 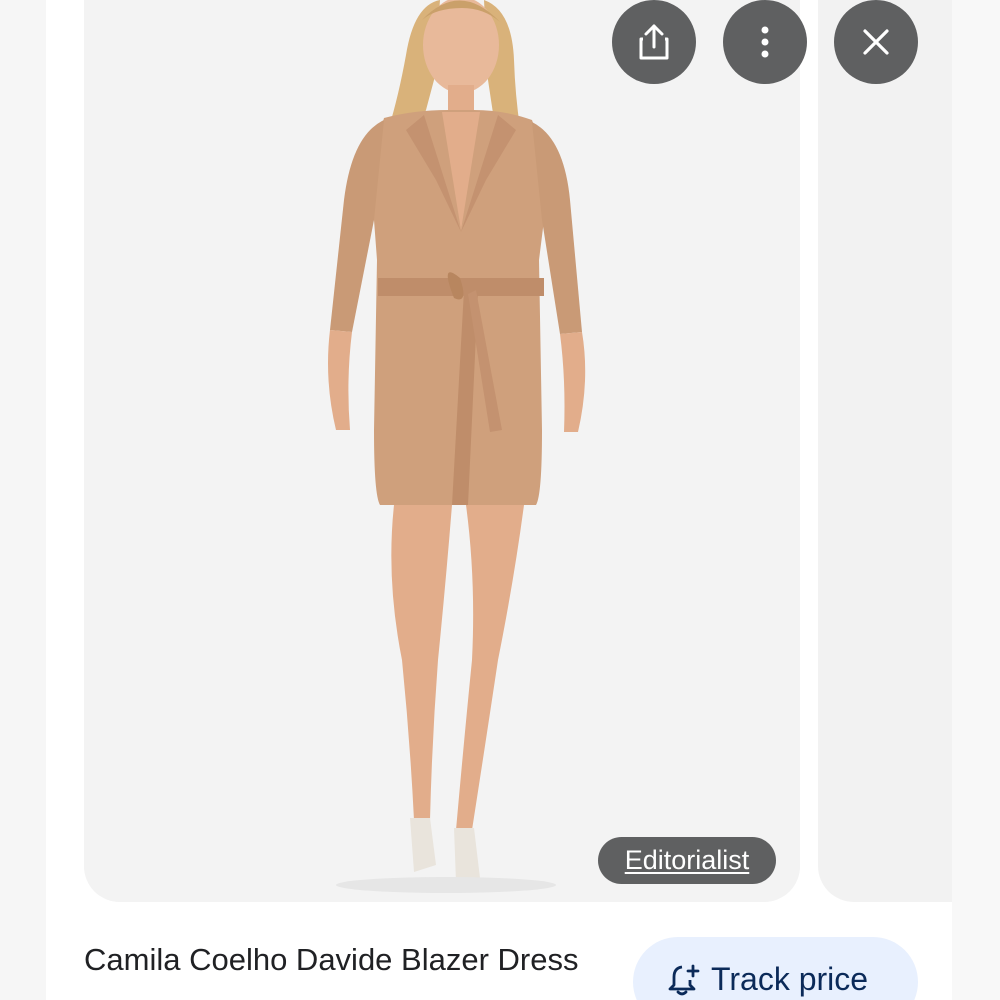 I want to click on source-link-chip: Editorialist, so click(x=687, y=860).